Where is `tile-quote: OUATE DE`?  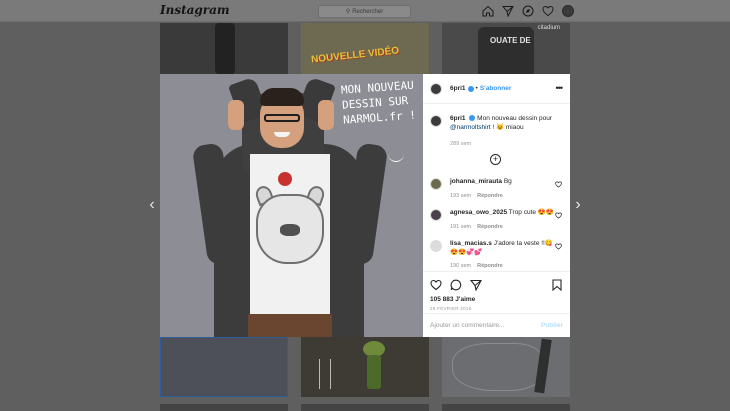 tile-quote: OUATE DE is located at coordinates (510, 40).